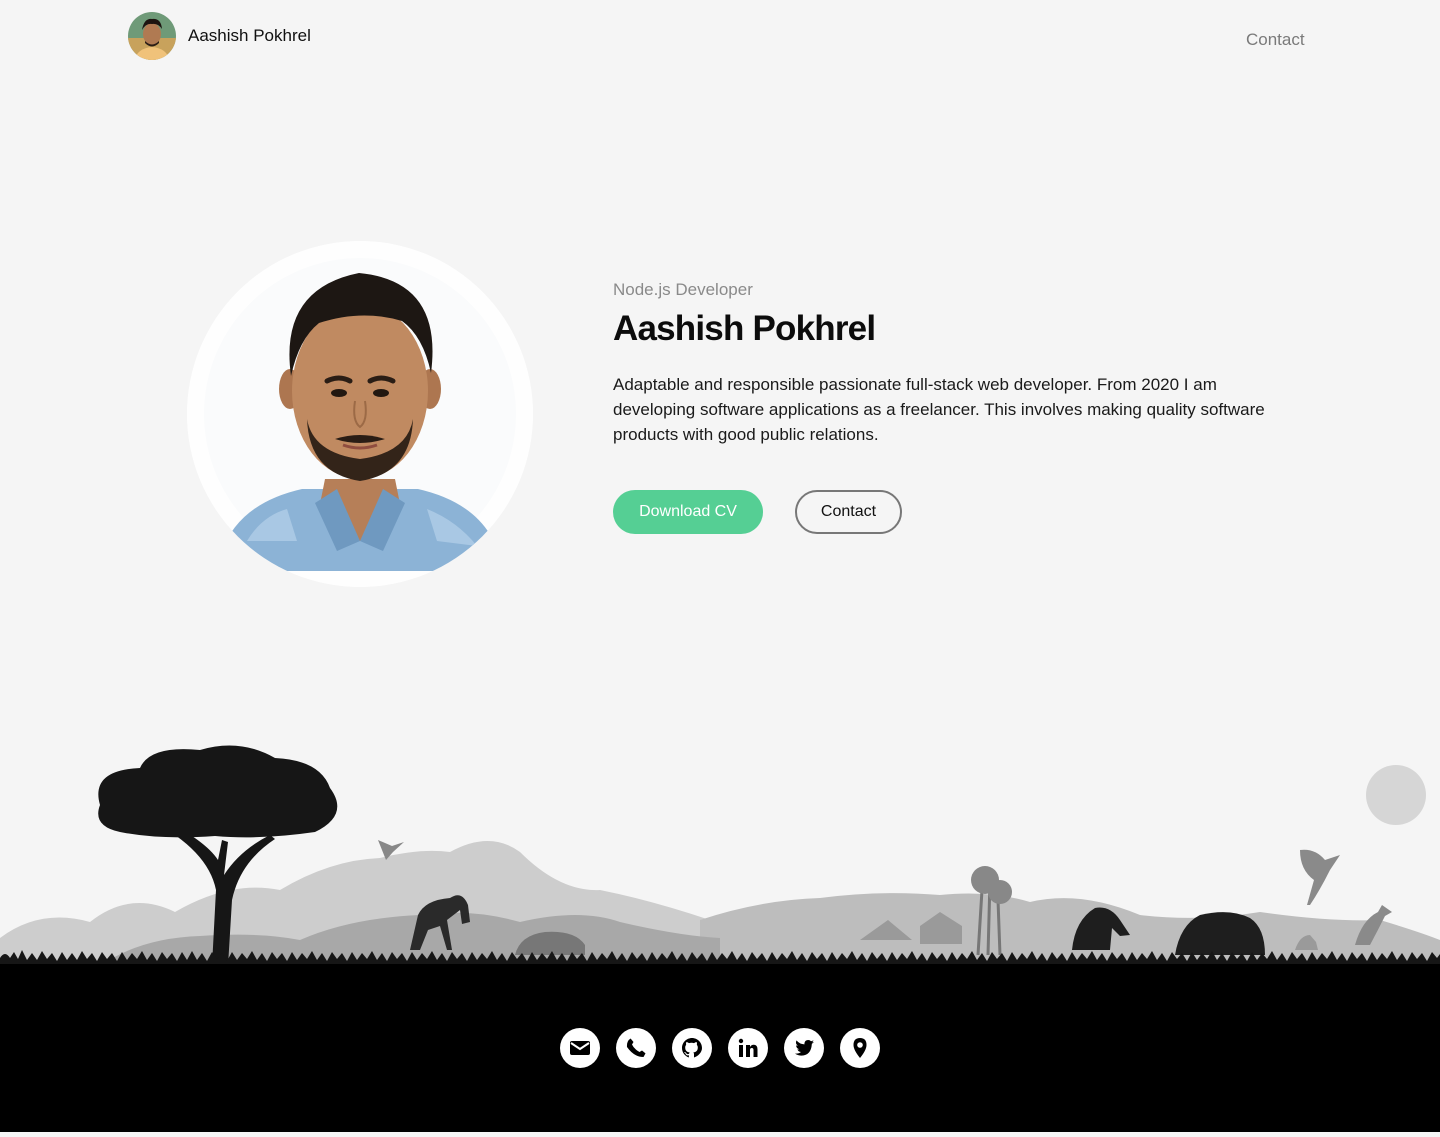 This screenshot has height=1137, width=1440. I want to click on brand: Aashish Pokhrel, so click(219, 36).